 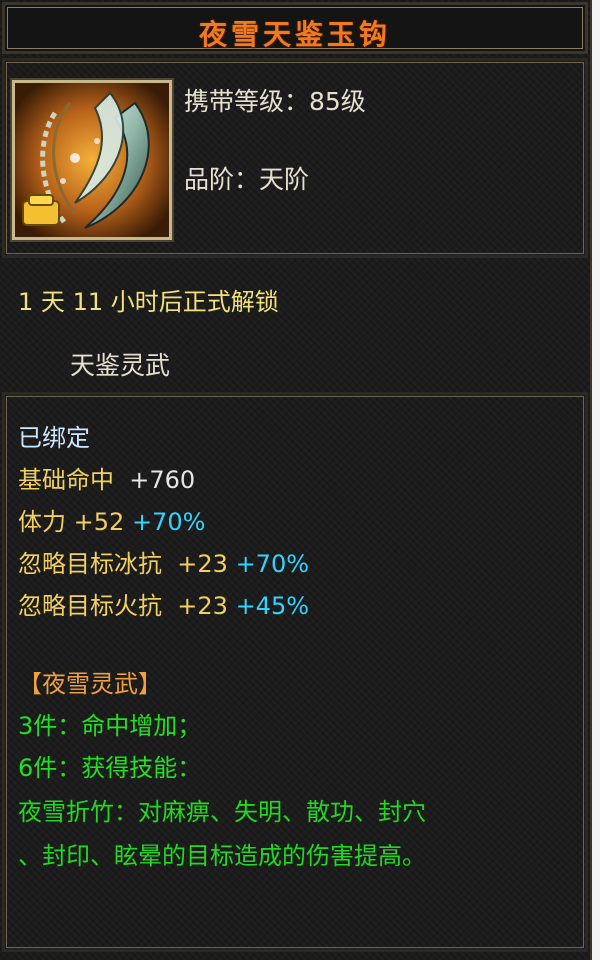 What do you see at coordinates (596, 480) in the screenshot?
I see `background-strip` at bounding box center [596, 480].